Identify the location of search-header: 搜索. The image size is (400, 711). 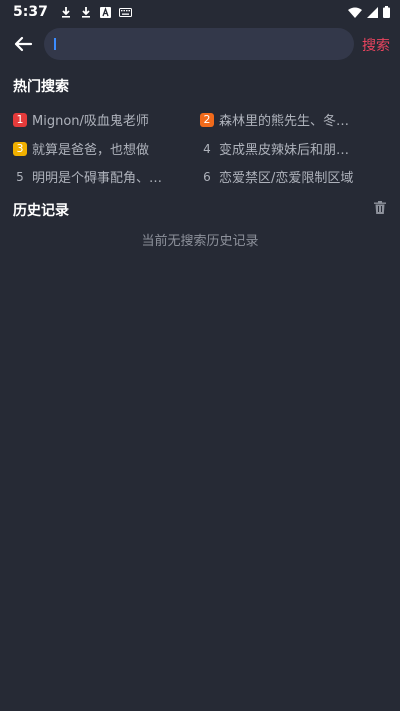
(200, 44).